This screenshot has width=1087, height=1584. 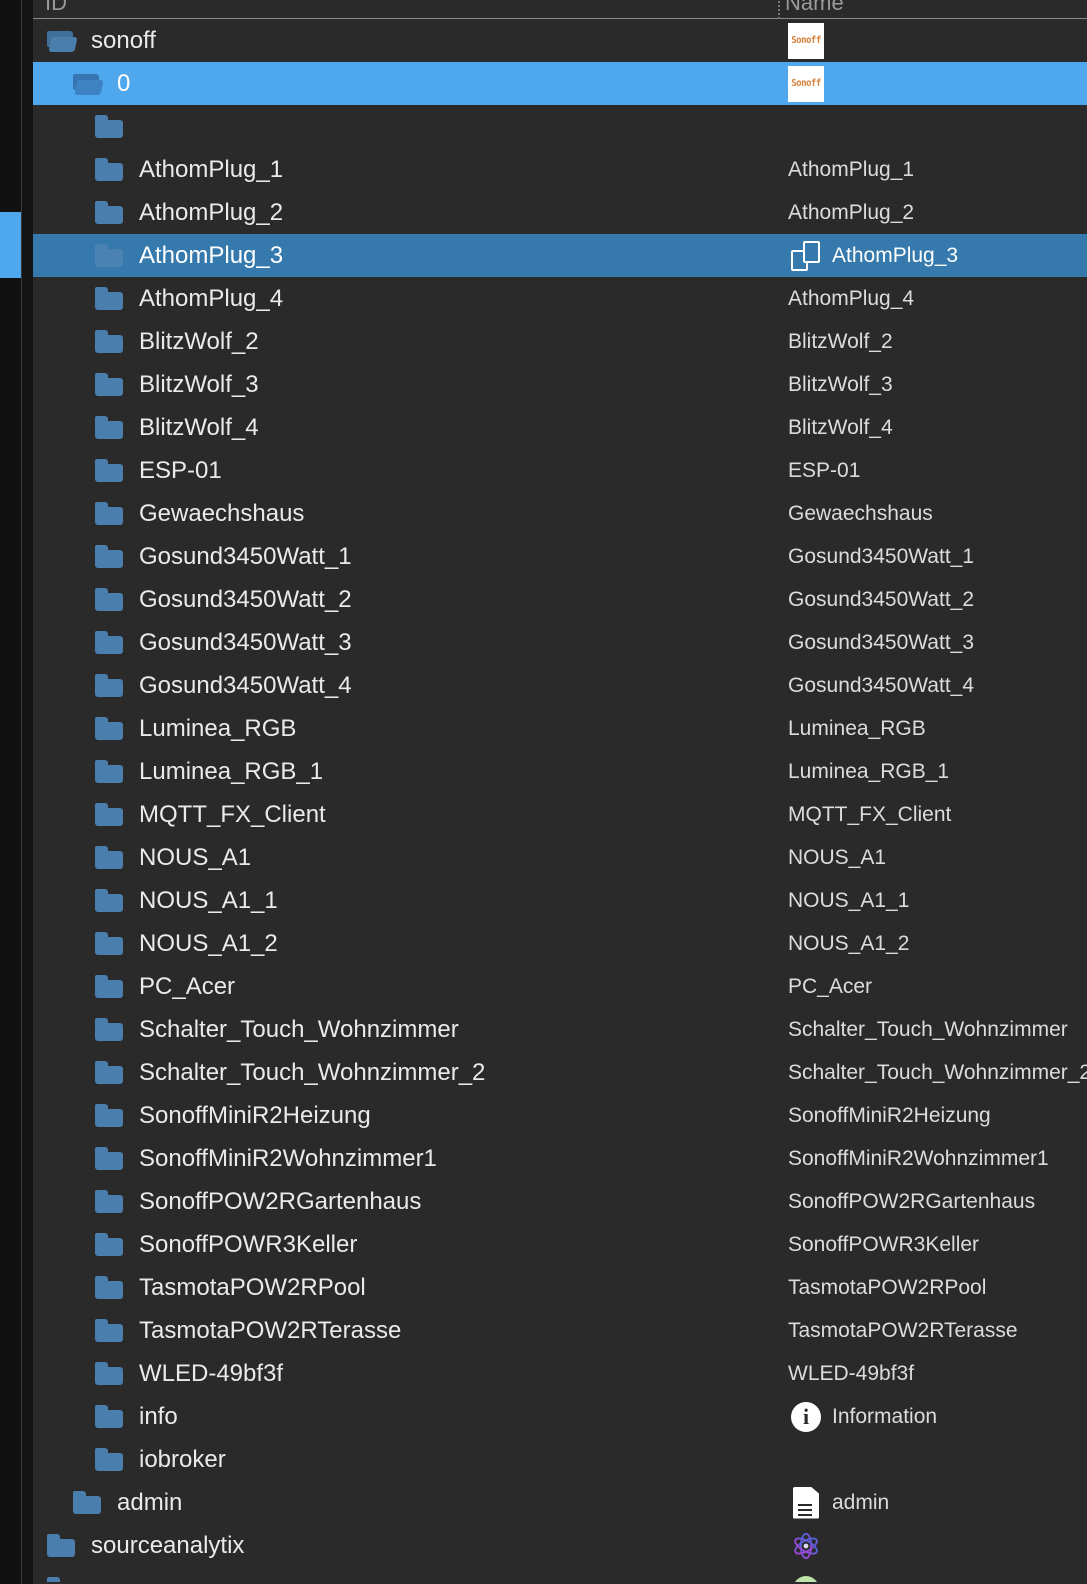 What do you see at coordinates (932, 1287) in the screenshot?
I see `tree-row-name-cell: TasmotaPOW2RPool` at bounding box center [932, 1287].